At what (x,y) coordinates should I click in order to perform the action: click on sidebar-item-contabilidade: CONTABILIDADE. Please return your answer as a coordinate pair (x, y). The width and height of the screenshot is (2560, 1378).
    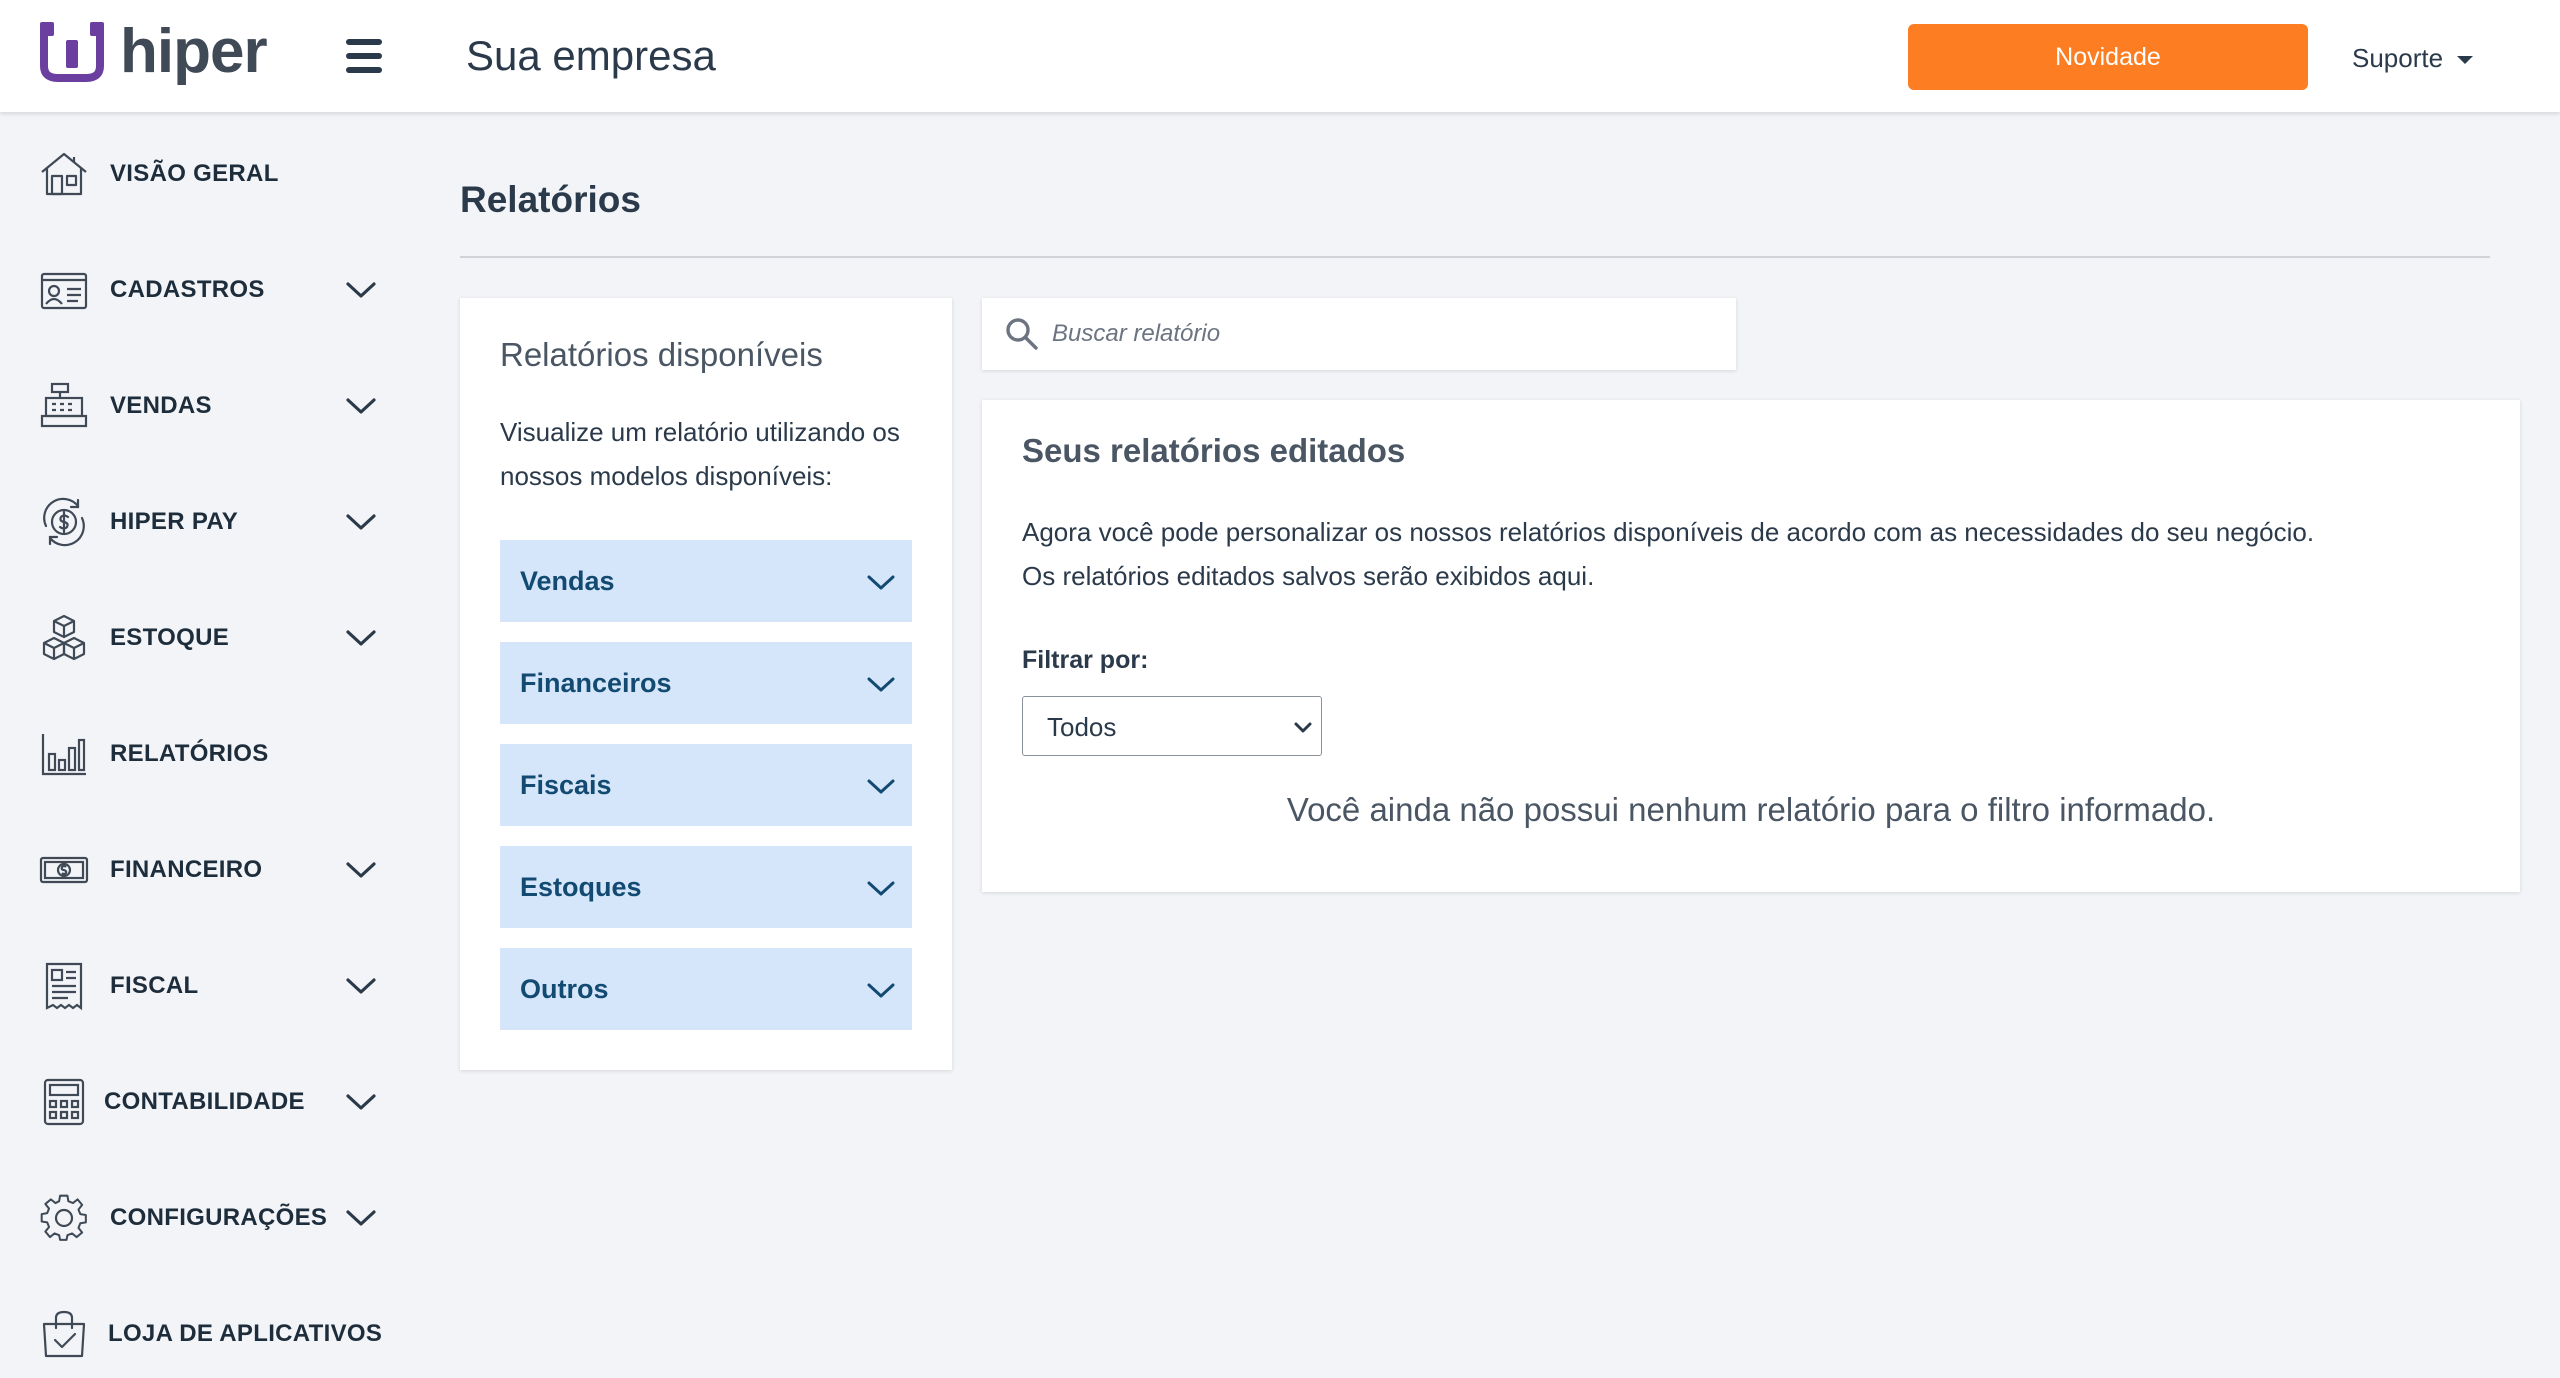
    Looking at the image, I should click on (200, 1102).